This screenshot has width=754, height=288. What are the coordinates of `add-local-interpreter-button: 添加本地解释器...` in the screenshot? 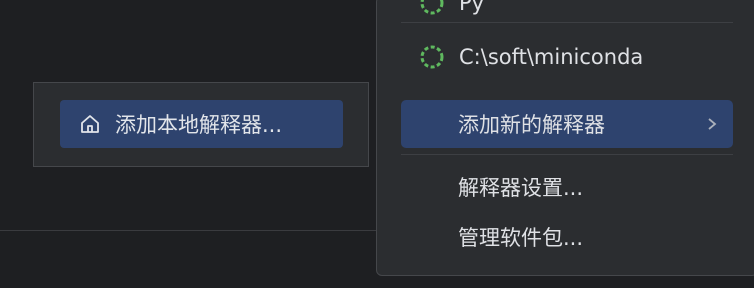 It's located at (201, 124).